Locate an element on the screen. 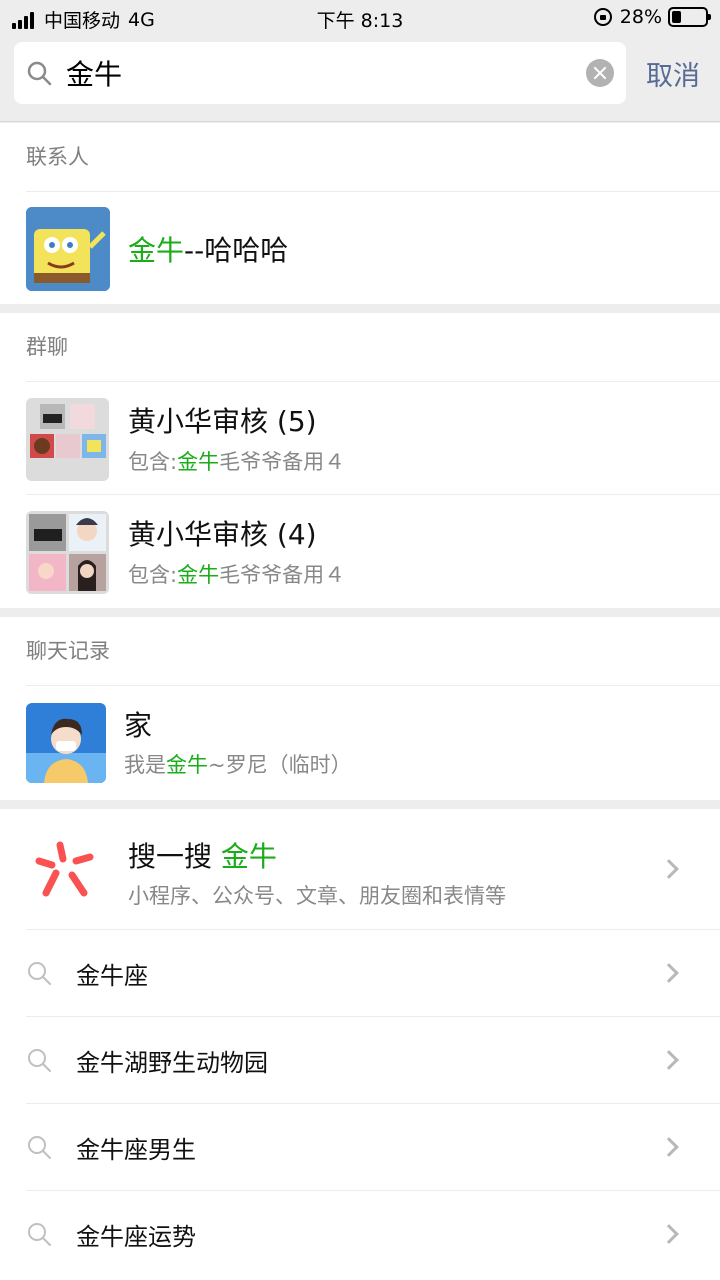  clear-icon is located at coordinates (600, 73).